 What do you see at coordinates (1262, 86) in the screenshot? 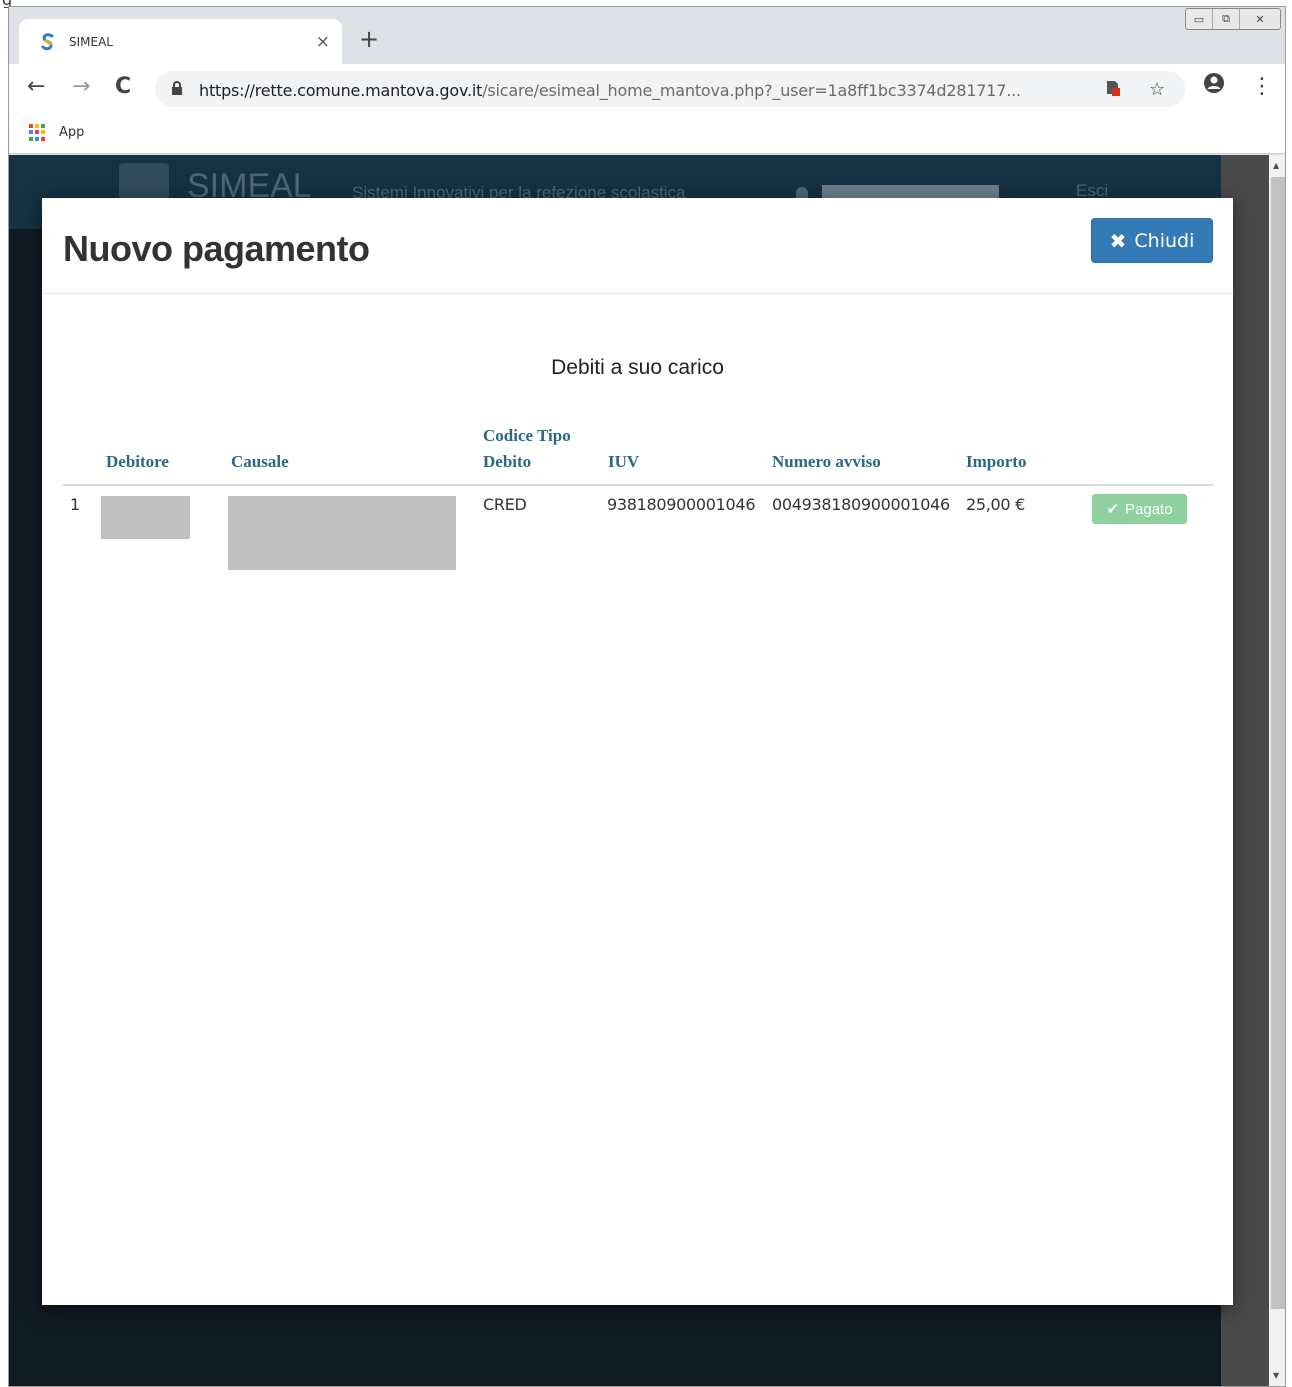
I see `browser-menu-icon: ⋮` at bounding box center [1262, 86].